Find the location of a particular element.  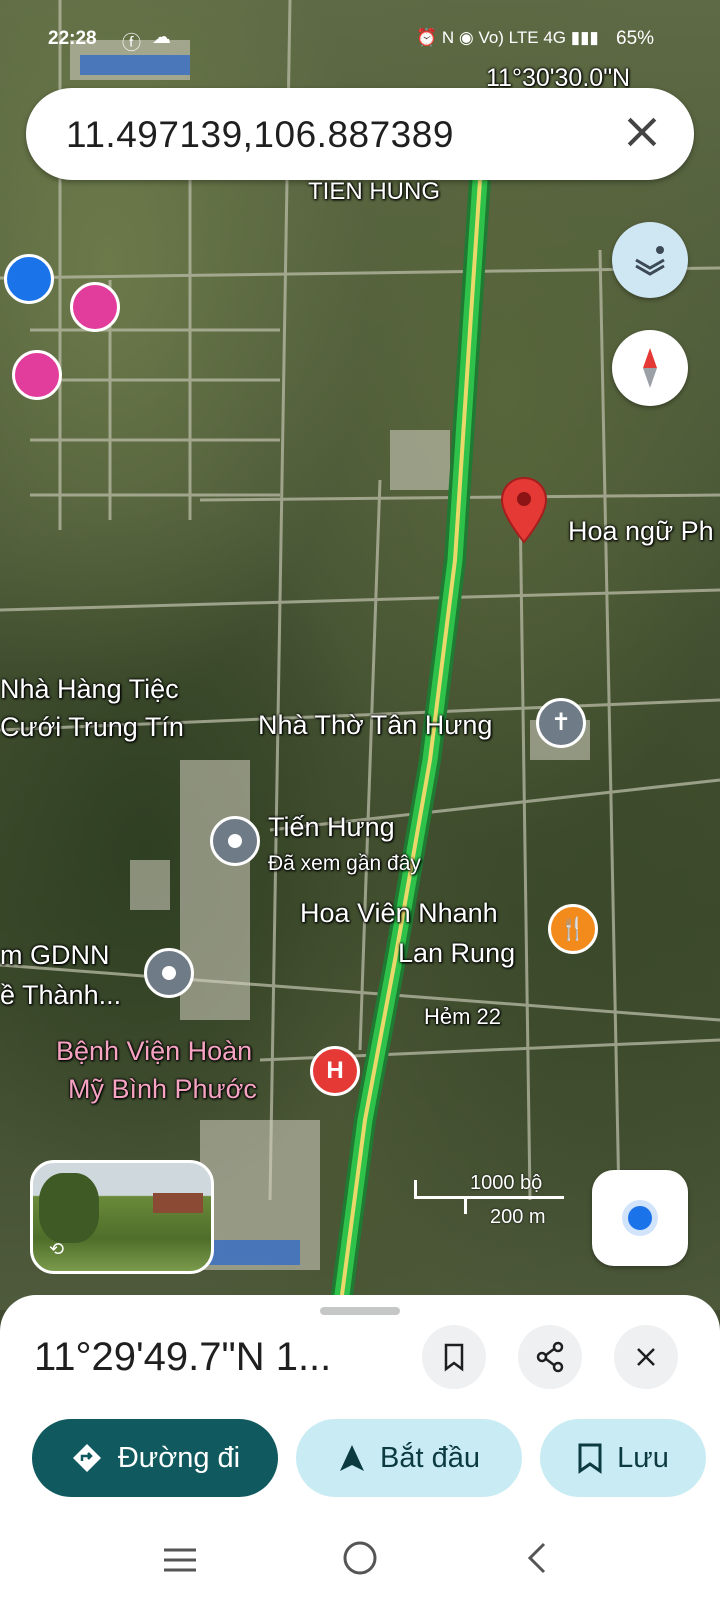

hospital-pin-icon: H is located at coordinates (335, 1071).